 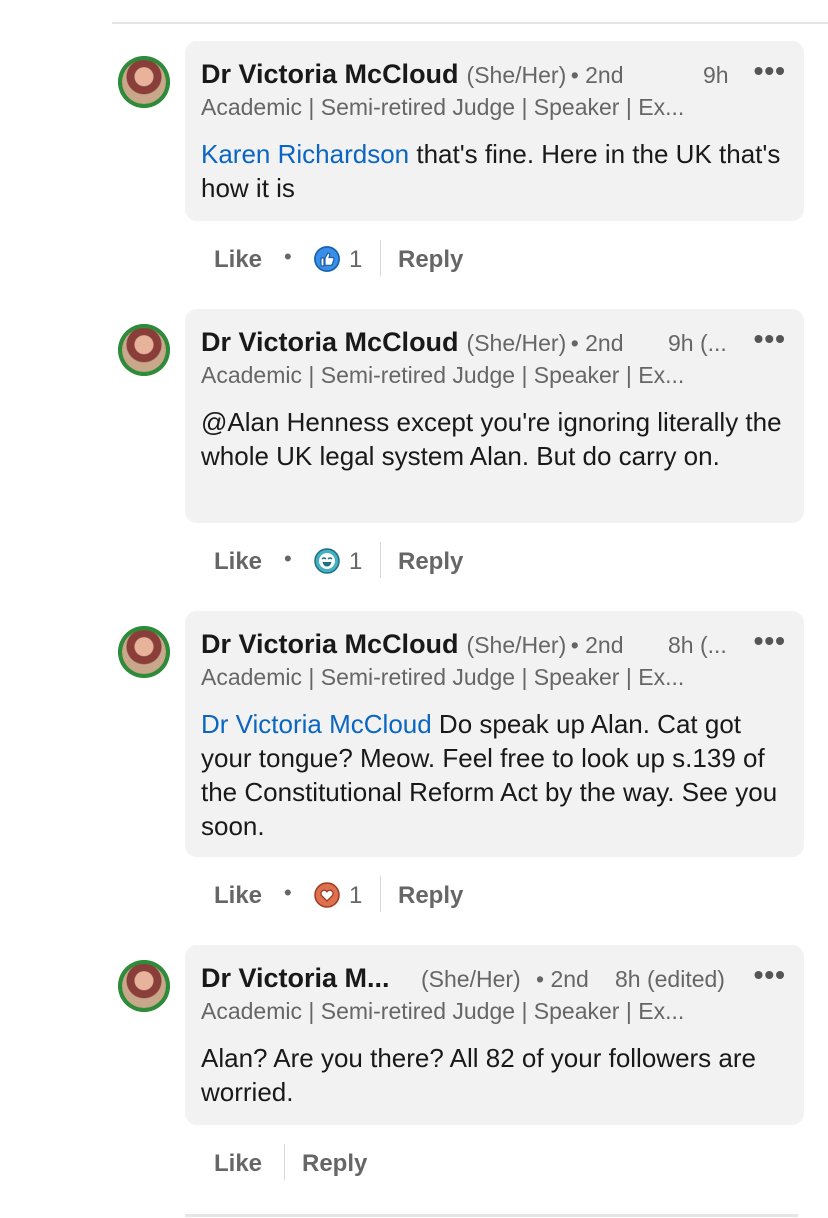 What do you see at coordinates (316, 724) in the screenshot?
I see `mention-link: Dr Victoria McCloud` at bounding box center [316, 724].